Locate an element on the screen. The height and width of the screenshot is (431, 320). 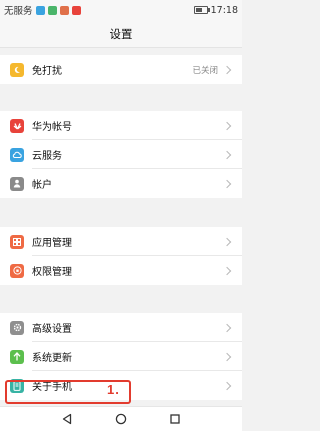
home-icon is located at coordinates (121, 419).